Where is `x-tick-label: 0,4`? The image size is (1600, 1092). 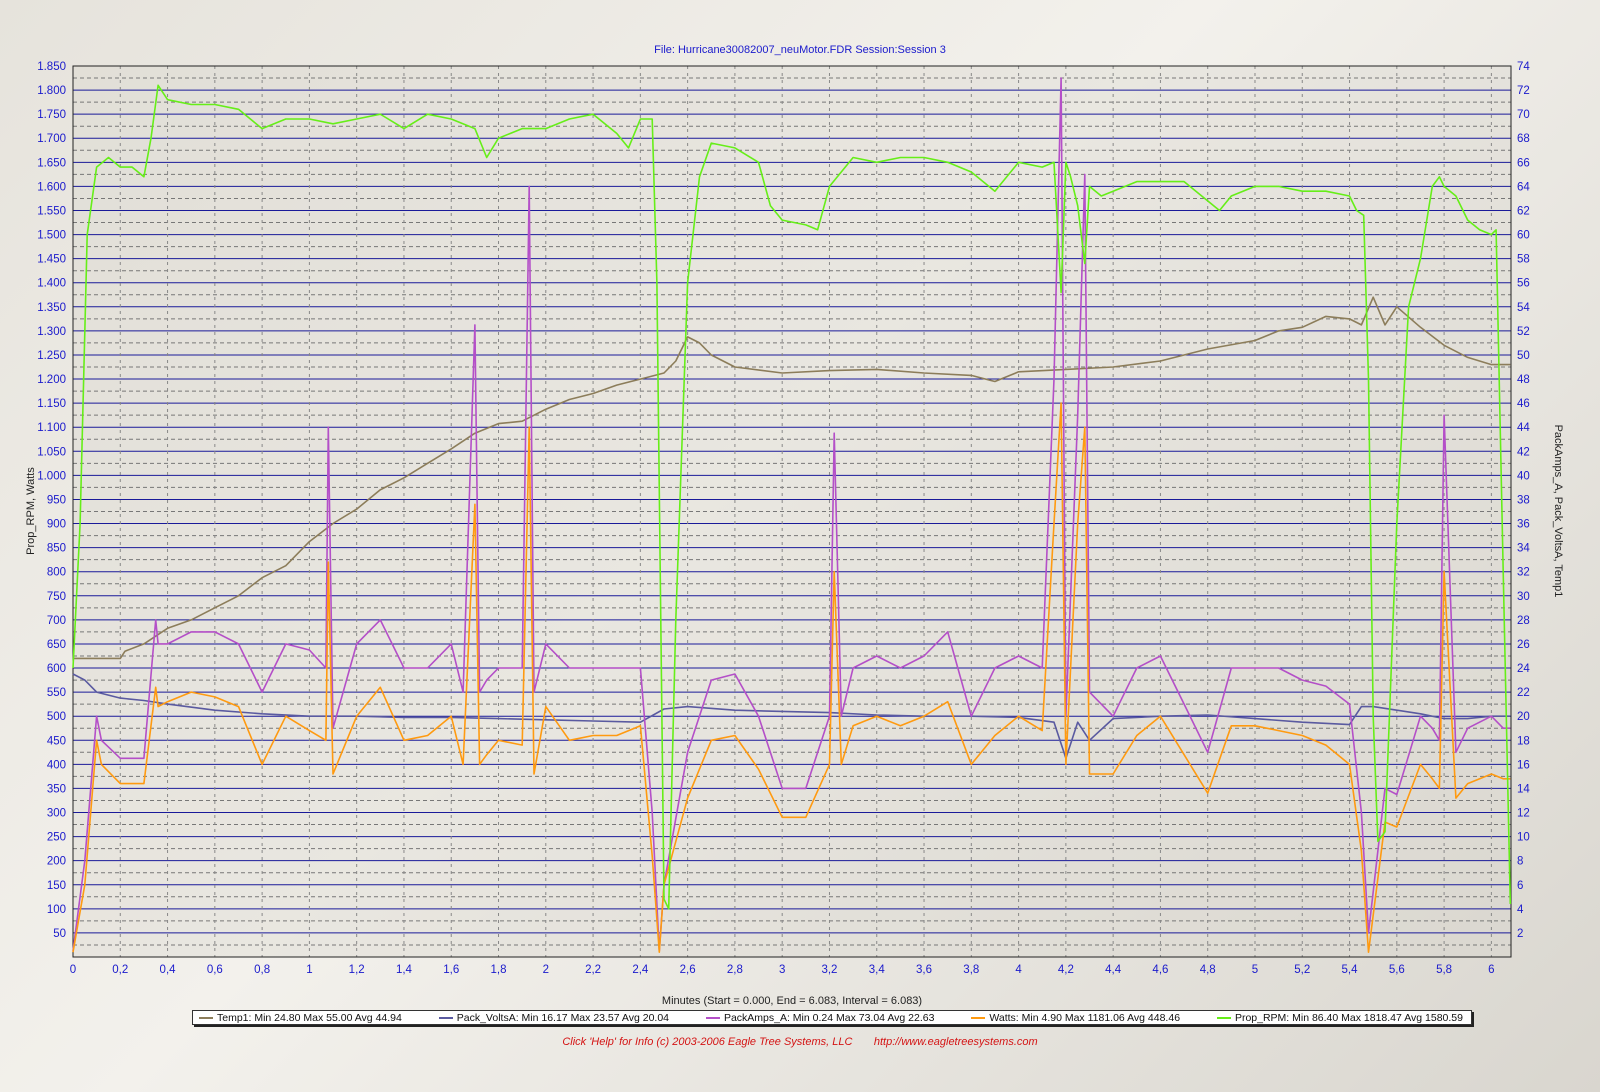 x-tick-label: 0,4 is located at coordinates (168, 970).